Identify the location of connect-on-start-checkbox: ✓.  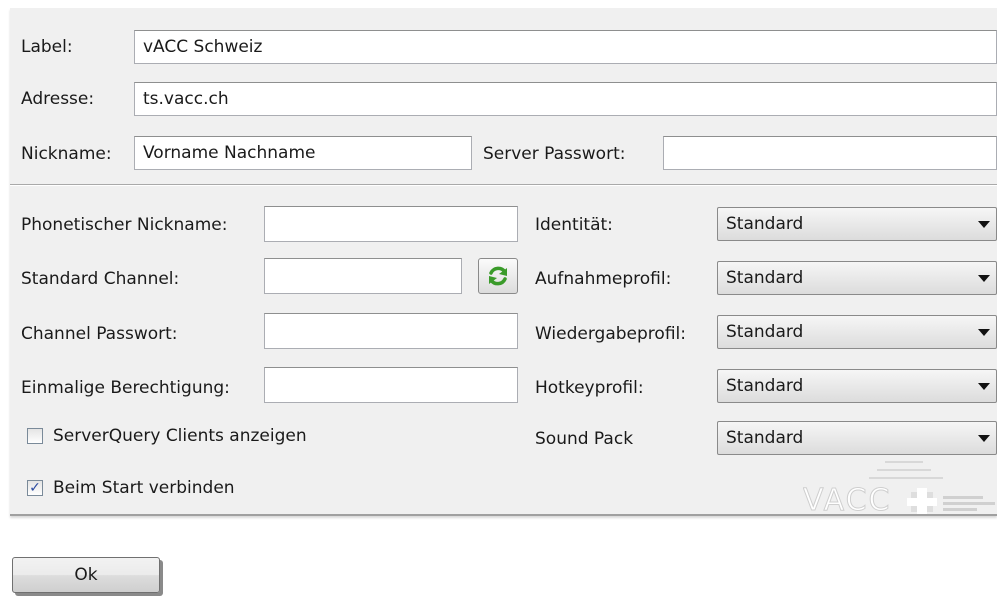
(35, 488).